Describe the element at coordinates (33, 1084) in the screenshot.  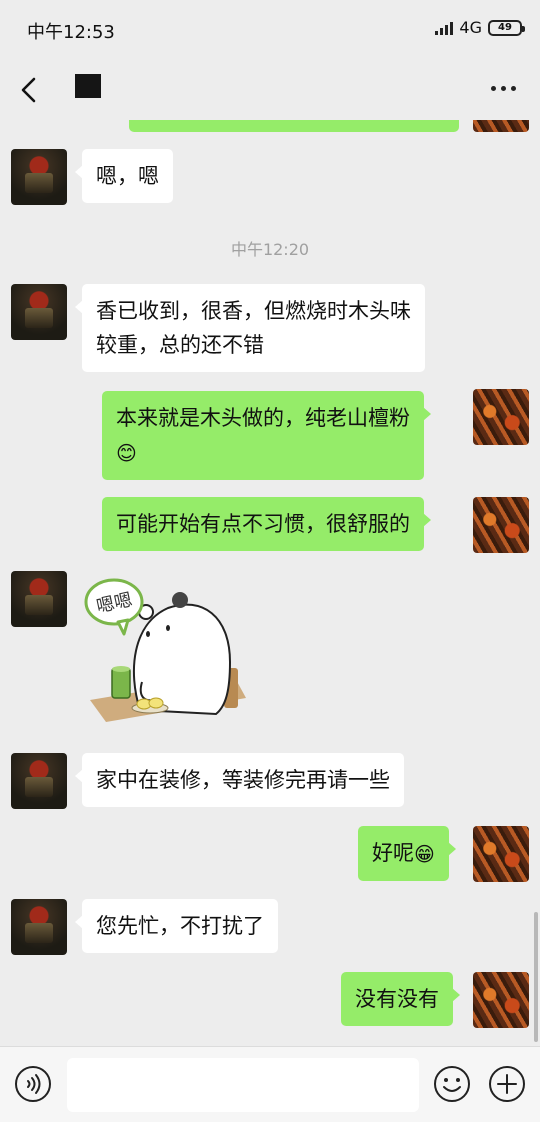
I see `voice-icon` at that location.